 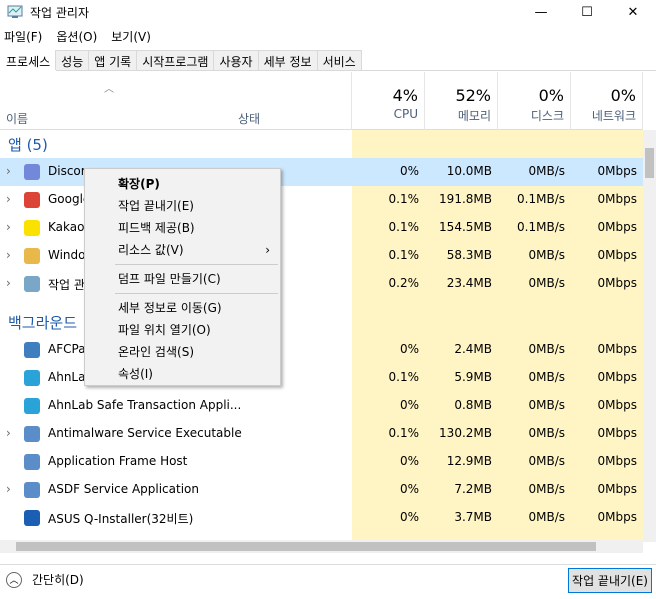 I want to click on cpu-percent: 4%, so click(x=405, y=95).